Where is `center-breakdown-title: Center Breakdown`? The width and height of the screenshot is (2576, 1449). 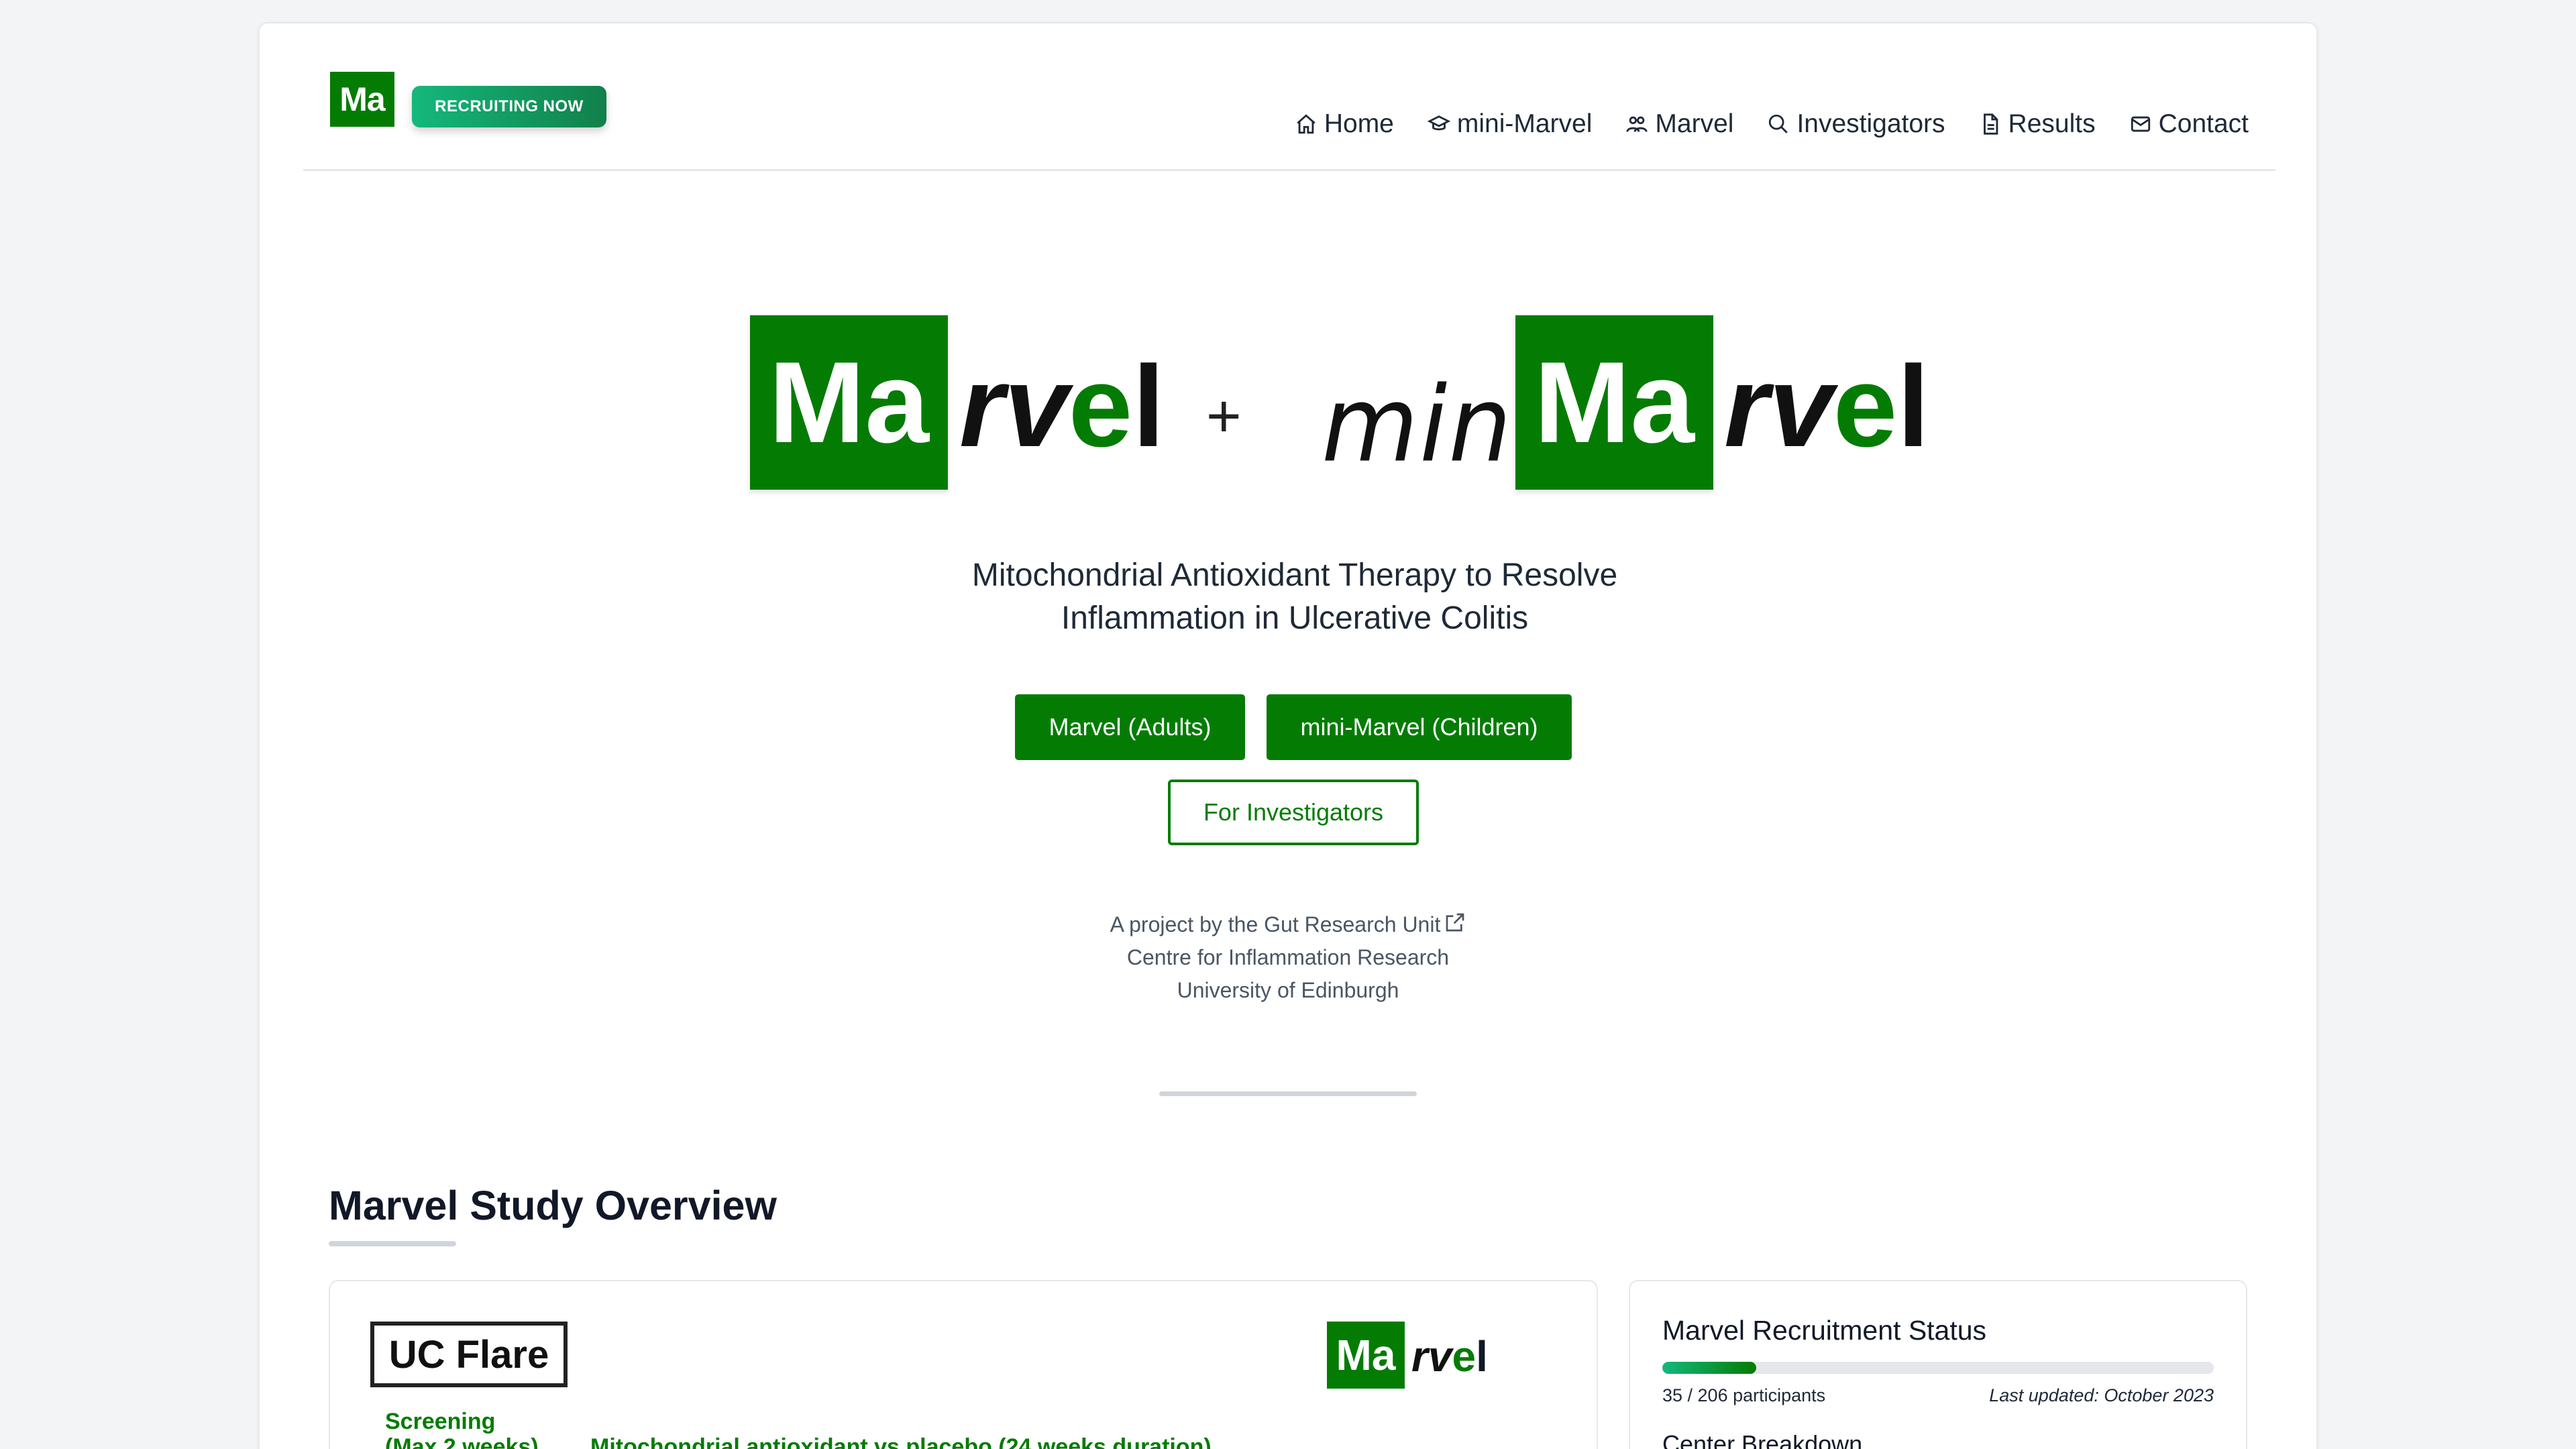 center-breakdown-title: Center Breakdown is located at coordinates (1762, 1439).